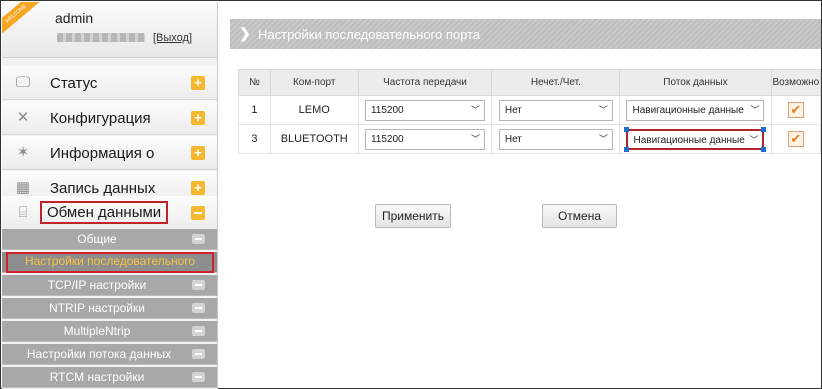  Describe the element at coordinates (97, 285) in the screenshot. I see `sub-item-label: TCP/IP настройки` at that location.